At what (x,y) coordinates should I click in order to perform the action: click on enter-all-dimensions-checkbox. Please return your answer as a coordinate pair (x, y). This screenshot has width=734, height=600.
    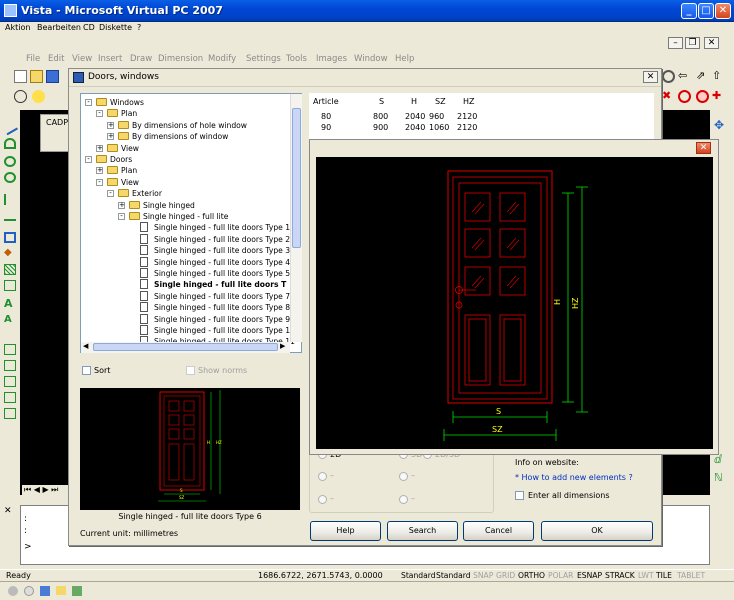
    Looking at the image, I should click on (519, 495).